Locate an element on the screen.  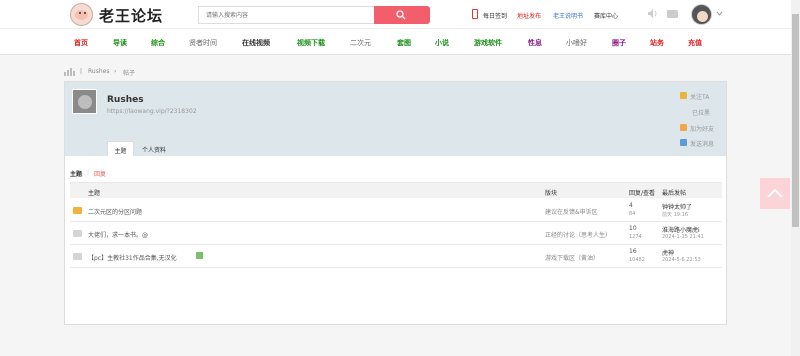
nav-item-novels: 小说 is located at coordinates (442, 43).